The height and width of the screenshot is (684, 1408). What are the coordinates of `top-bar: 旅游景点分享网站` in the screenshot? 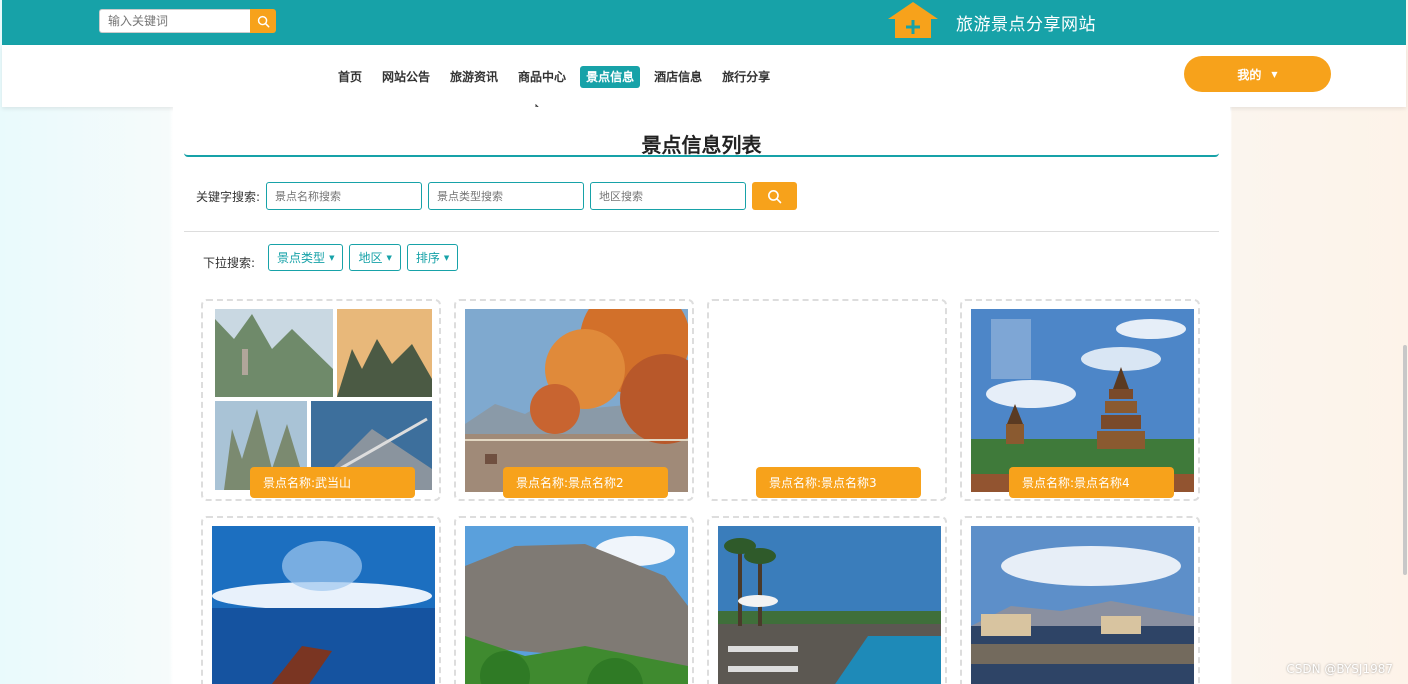 It's located at (704, 22).